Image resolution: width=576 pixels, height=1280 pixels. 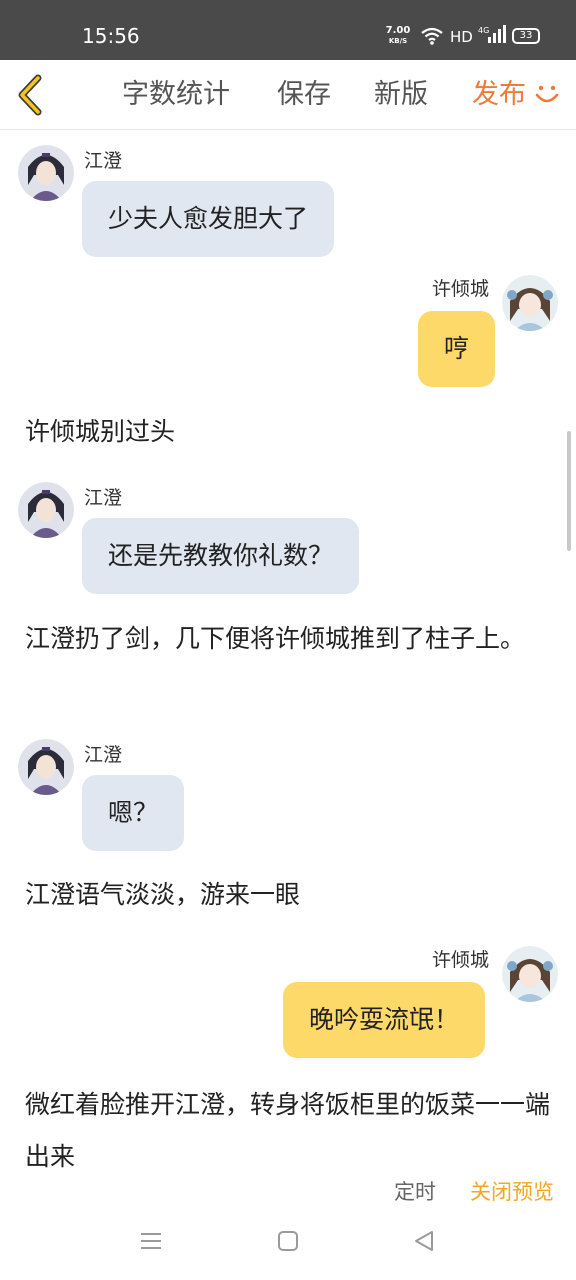 I want to click on new-version-button: 新版, so click(x=401, y=95).